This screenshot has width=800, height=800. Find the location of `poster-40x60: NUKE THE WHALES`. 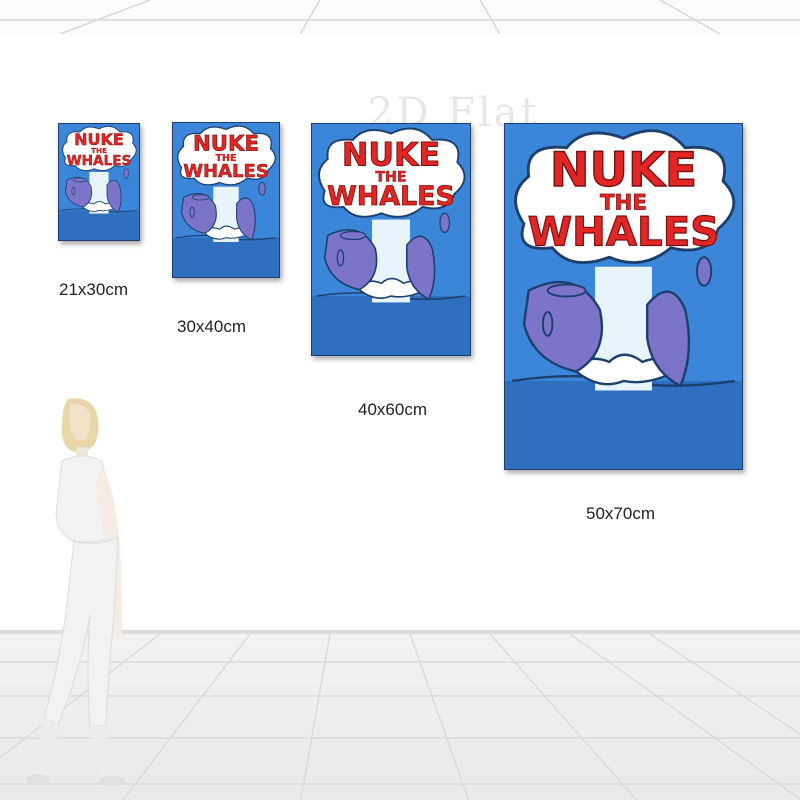

poster-40x60: NUKE THE WHALES is located at coordinates (391, 239).